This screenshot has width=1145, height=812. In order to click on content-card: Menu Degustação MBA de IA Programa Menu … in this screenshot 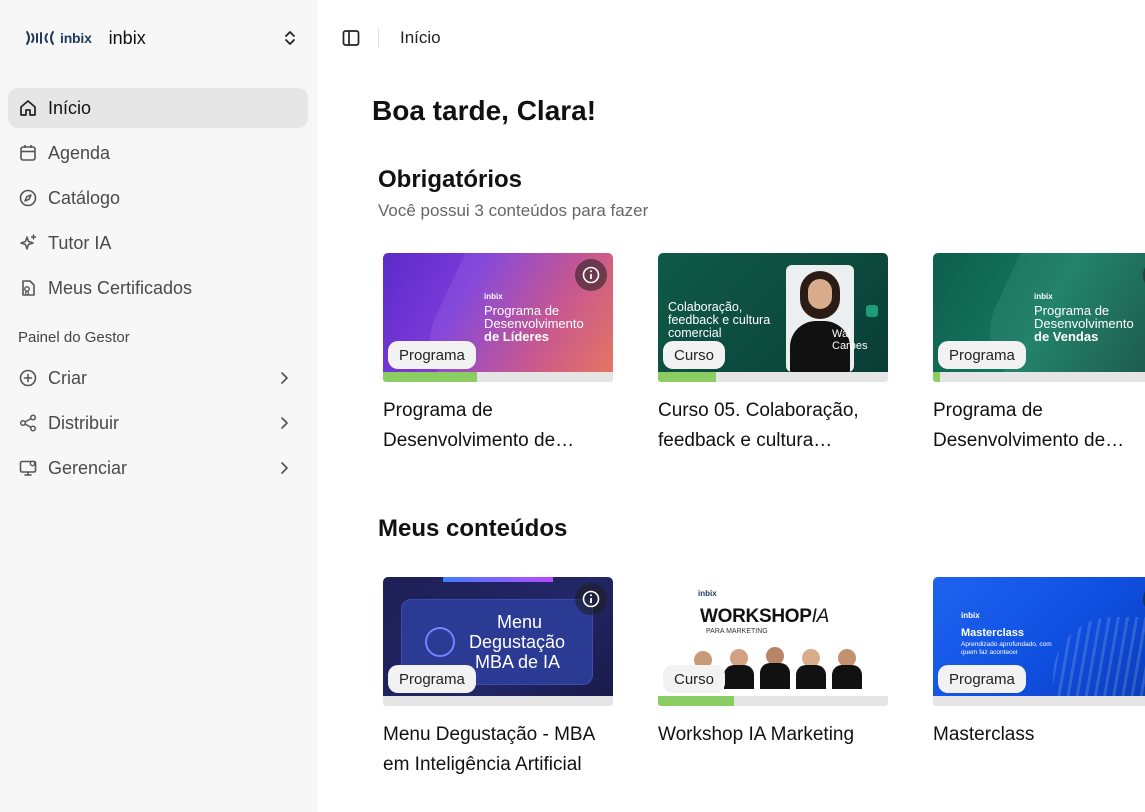, I will do `click(498, 678)`.